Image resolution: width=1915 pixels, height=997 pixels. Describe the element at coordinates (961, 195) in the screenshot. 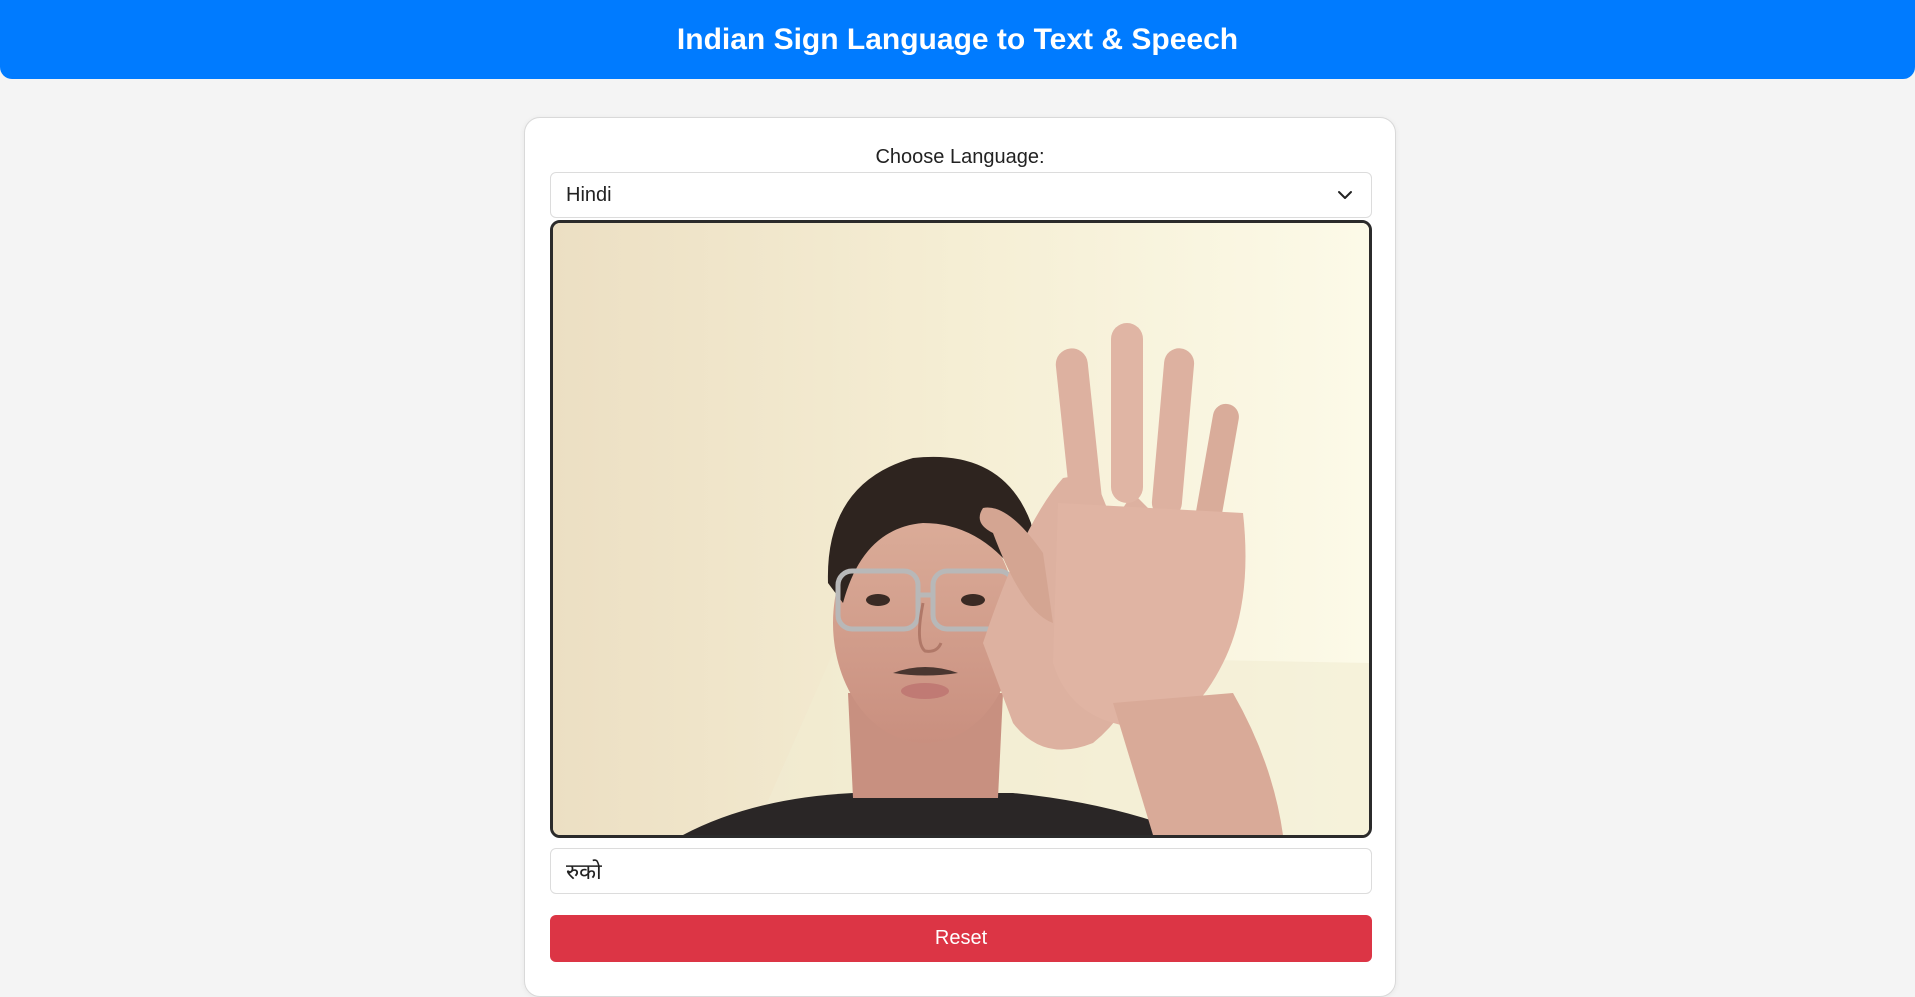

I see `language-select: Hindi` at that location.